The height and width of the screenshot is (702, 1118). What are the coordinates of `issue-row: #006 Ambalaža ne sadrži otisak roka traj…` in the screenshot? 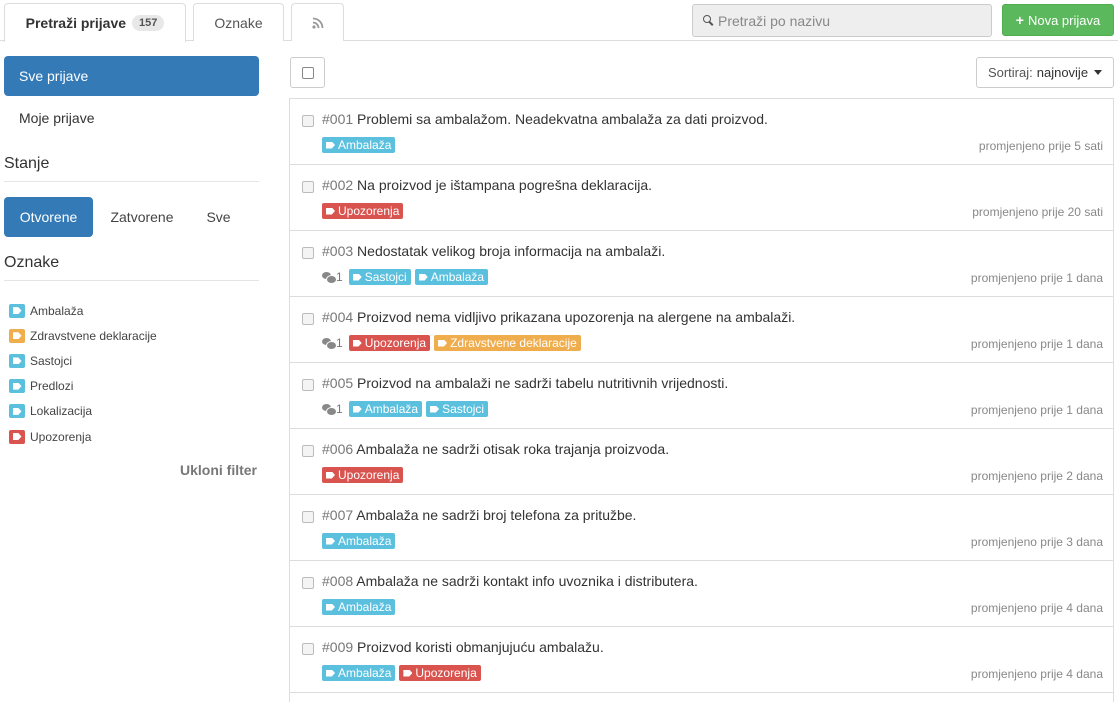 It's located at (701, 462).